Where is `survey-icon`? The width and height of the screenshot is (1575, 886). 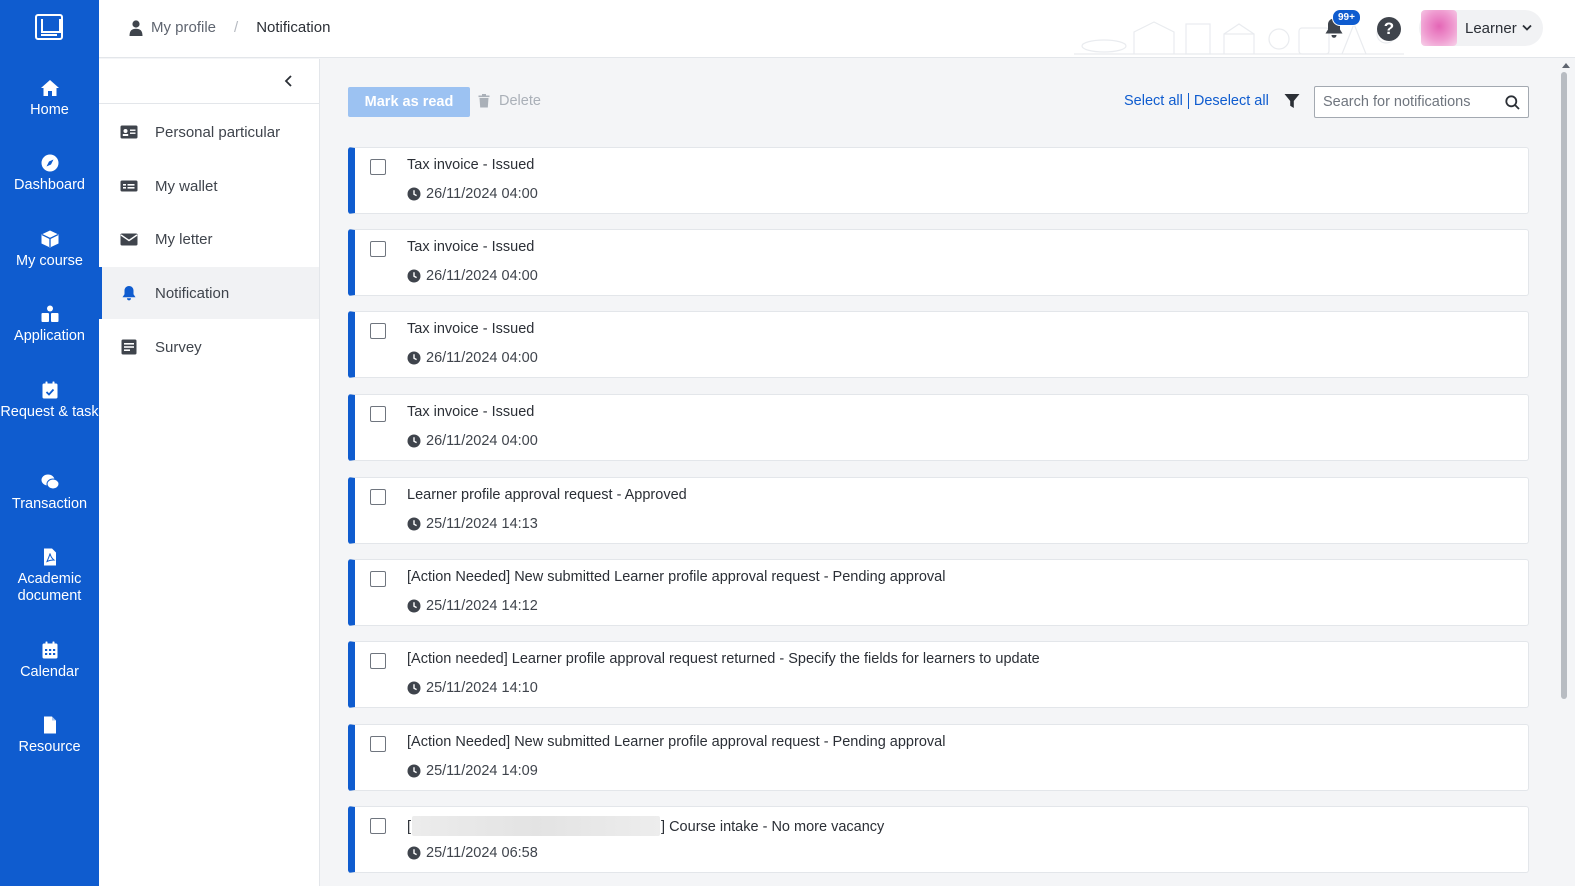 survey-icon is located at coordinates (129, 347).